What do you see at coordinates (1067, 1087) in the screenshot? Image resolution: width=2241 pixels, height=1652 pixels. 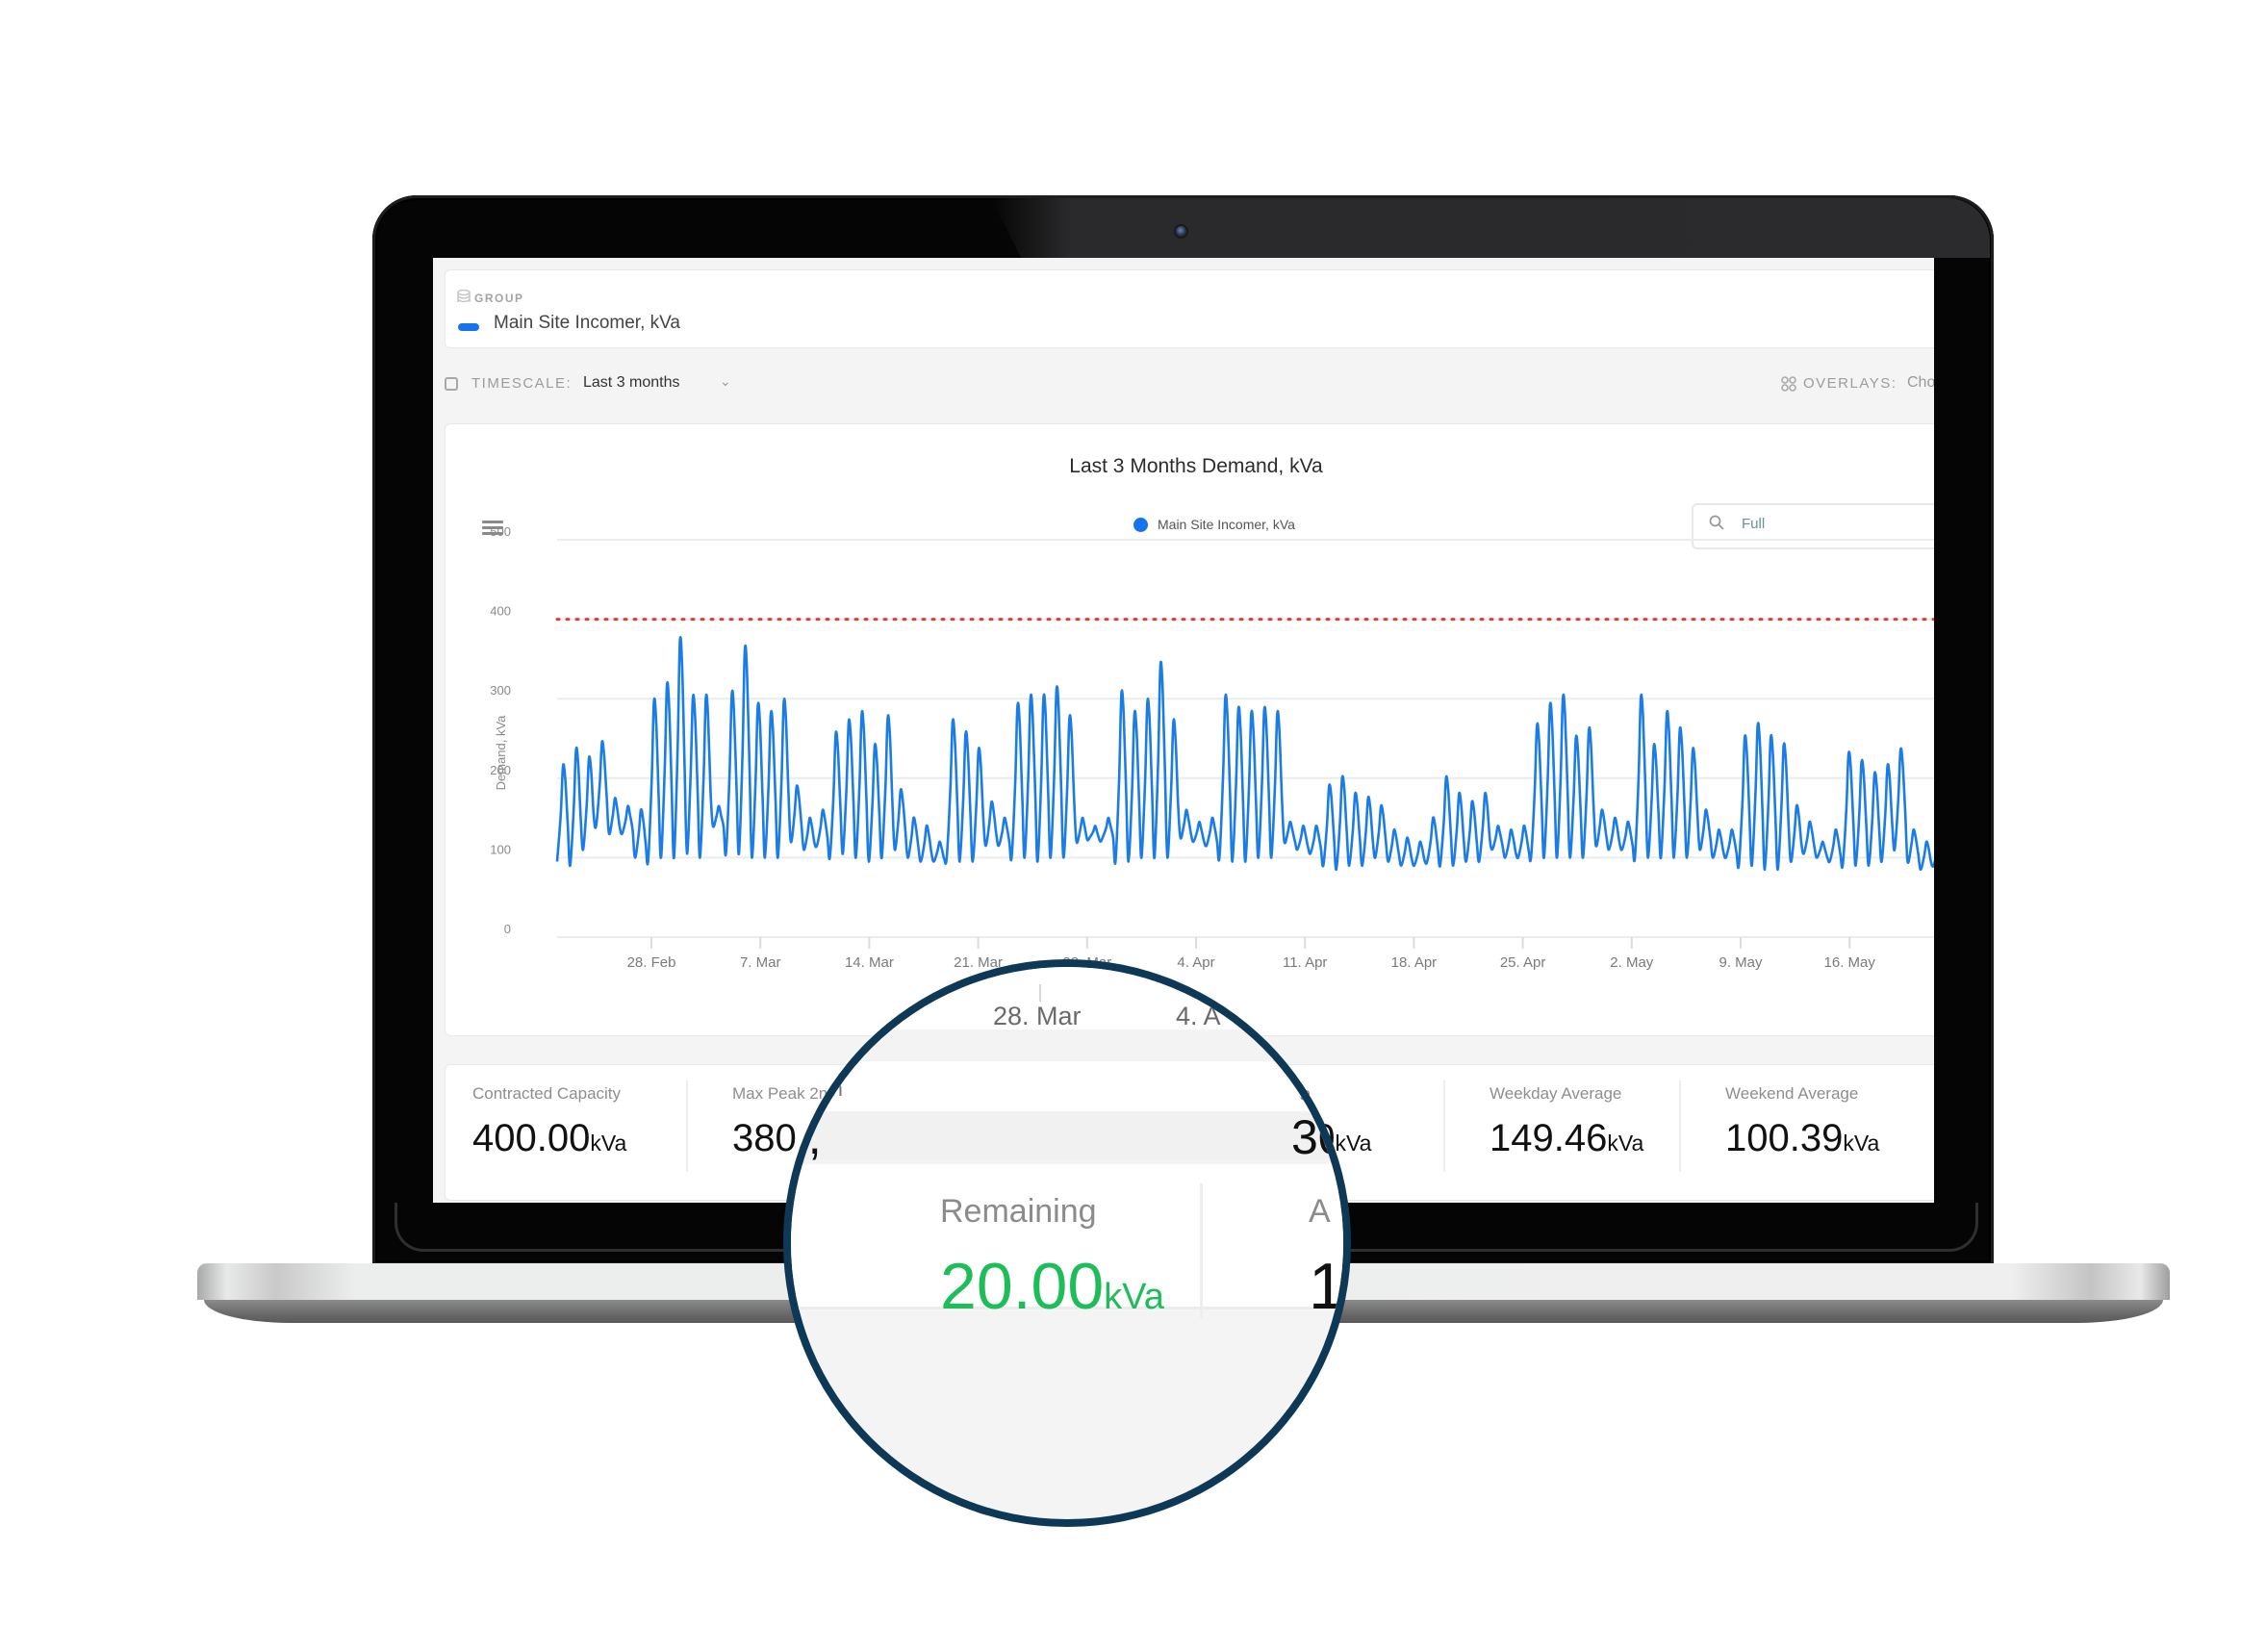 I see `magnified-stats-row: ak 2n ge` at bounding box center [1067, 1087].